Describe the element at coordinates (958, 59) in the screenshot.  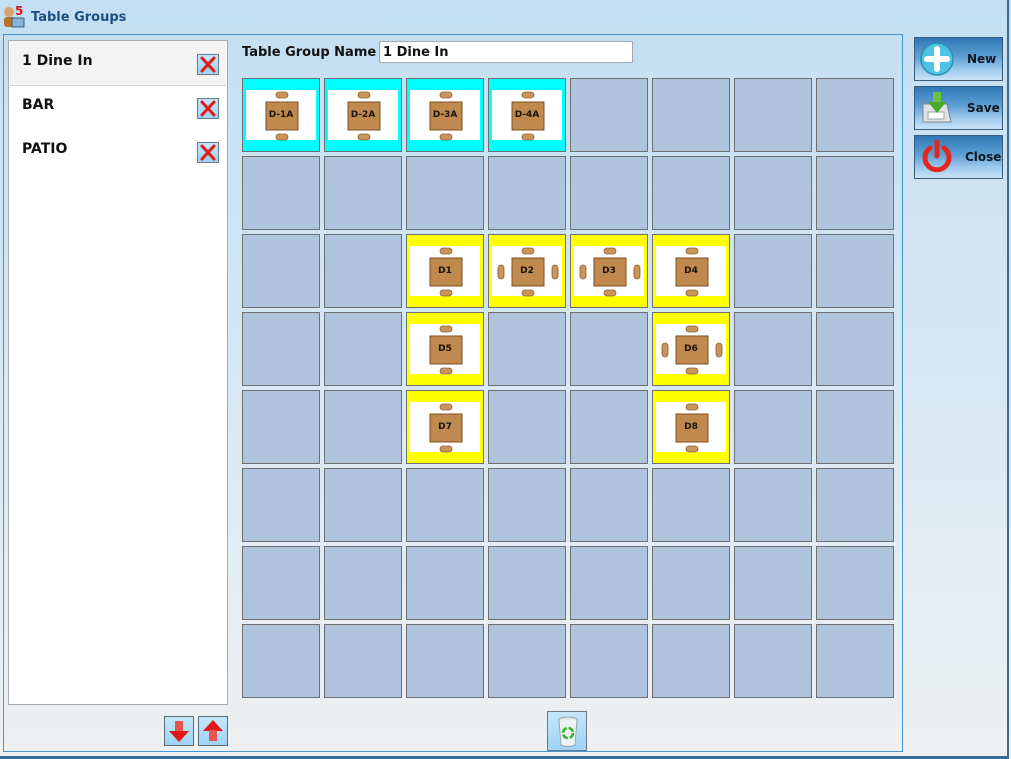
I see `new-button: New` at that location.